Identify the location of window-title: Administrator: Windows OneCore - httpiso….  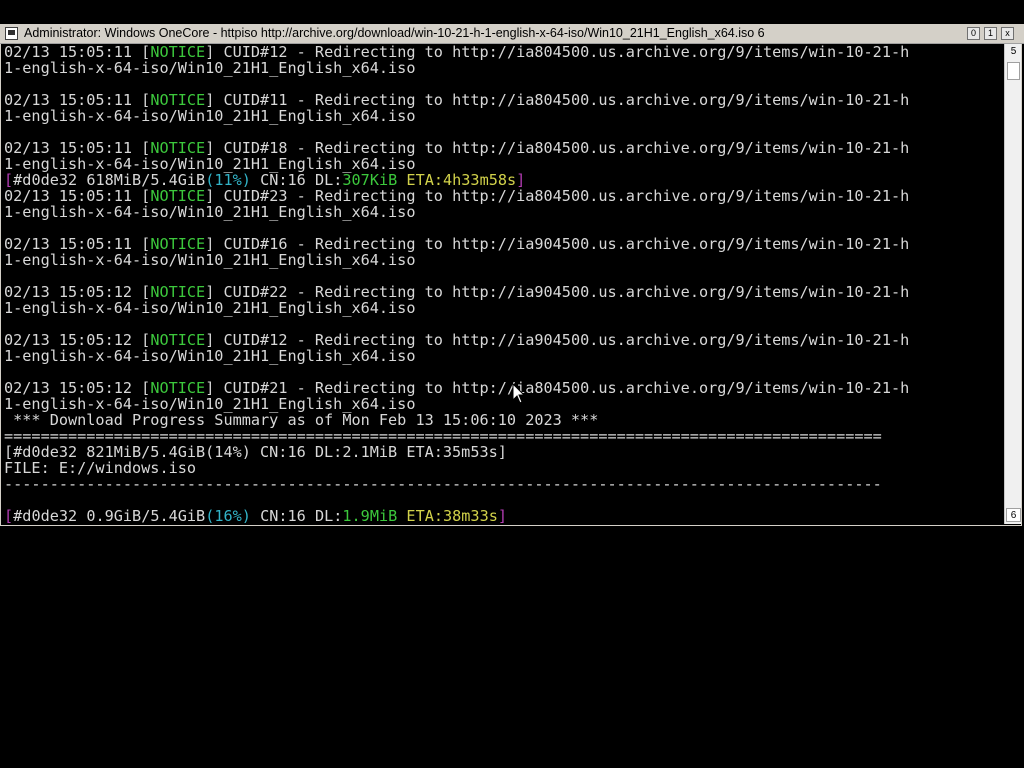
(394, 33).